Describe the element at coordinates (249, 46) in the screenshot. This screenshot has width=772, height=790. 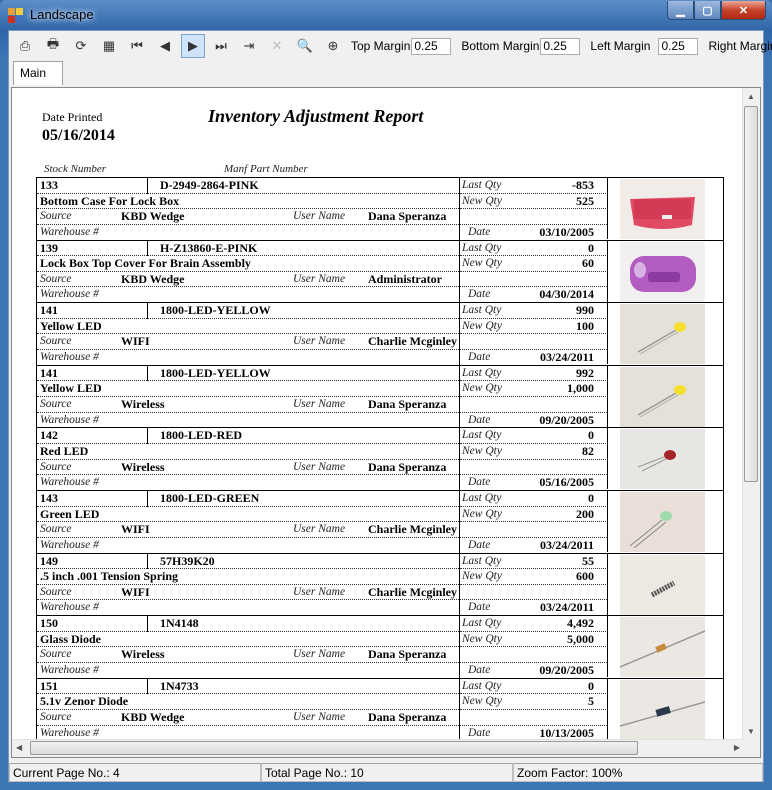
I see `go-to-page-button: ⇥` at that location.